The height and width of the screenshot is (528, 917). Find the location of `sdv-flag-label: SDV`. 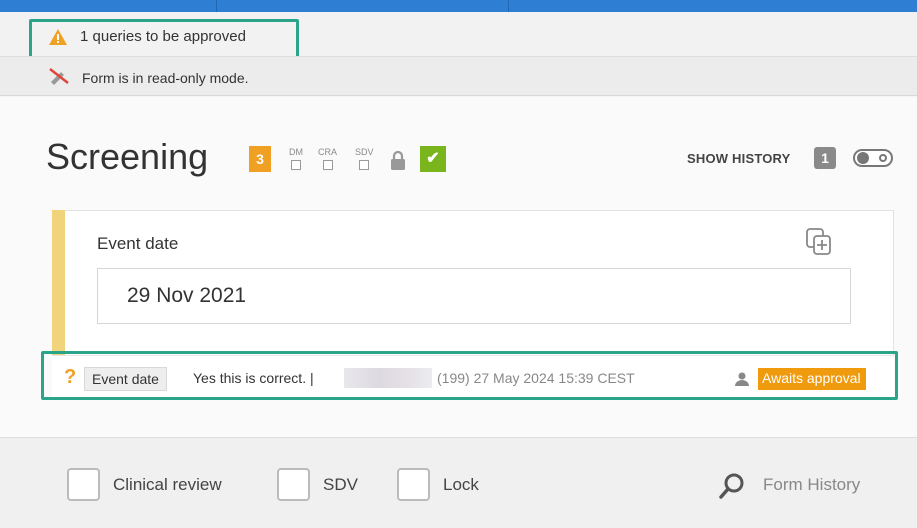

sdv-flag-label: SDV is located at coordinates (364, 152).